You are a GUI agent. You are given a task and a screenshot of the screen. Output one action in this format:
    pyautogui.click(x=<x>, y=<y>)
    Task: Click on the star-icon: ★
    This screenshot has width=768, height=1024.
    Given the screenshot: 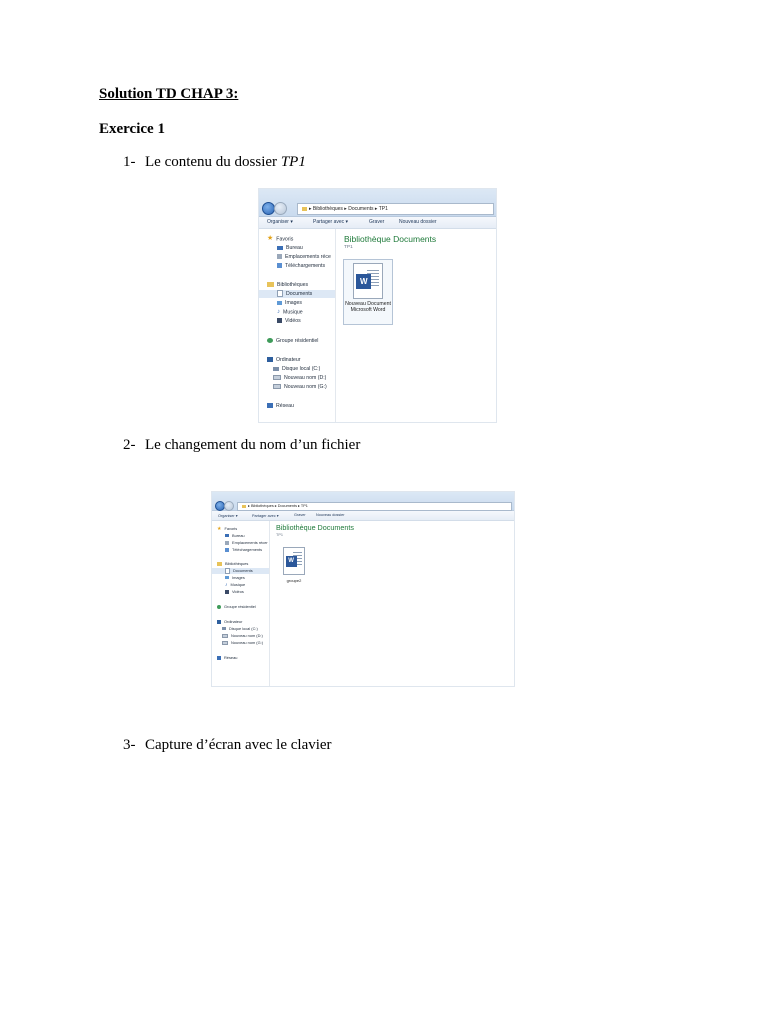 What is the action you would take?
    pyautogui.click(x=270, y=238)
    